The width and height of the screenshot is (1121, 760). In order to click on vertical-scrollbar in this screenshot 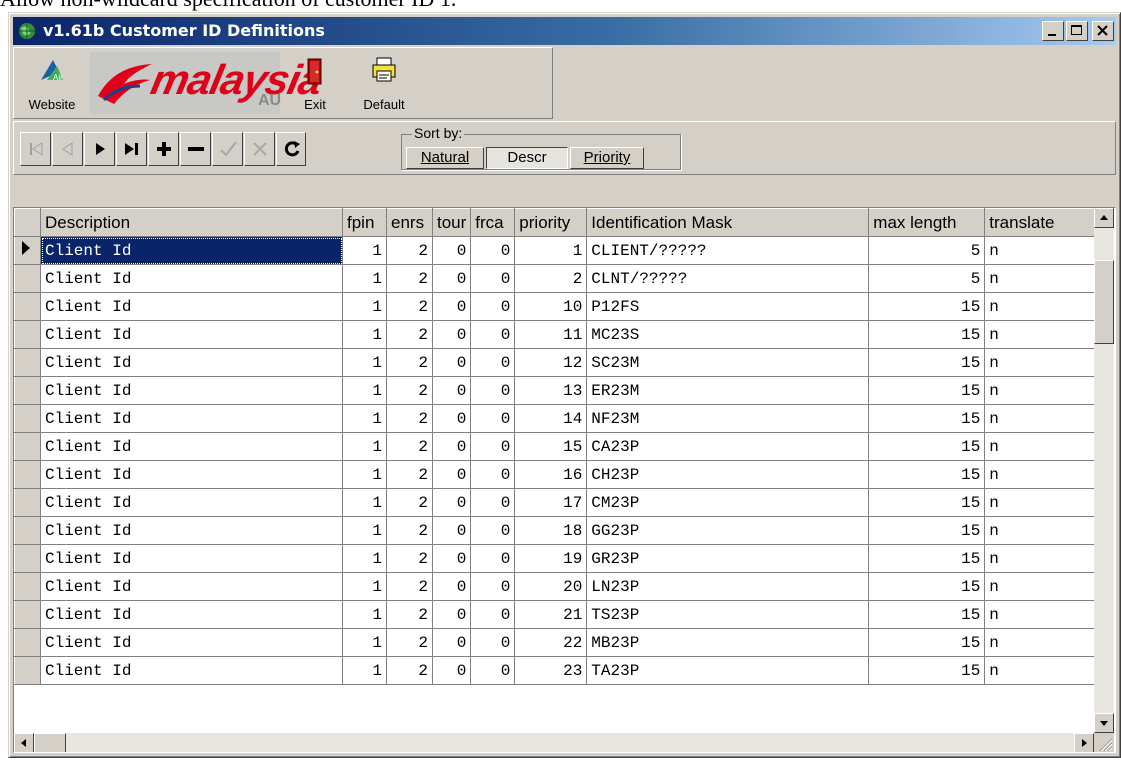, I will do `click(1104, 470)`.